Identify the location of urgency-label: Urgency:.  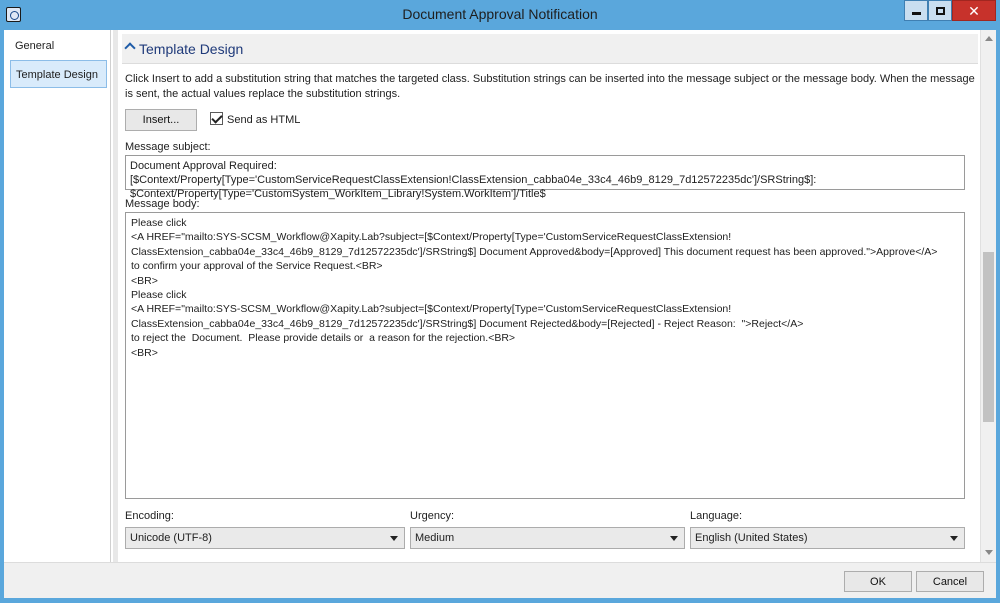
(432, 516).